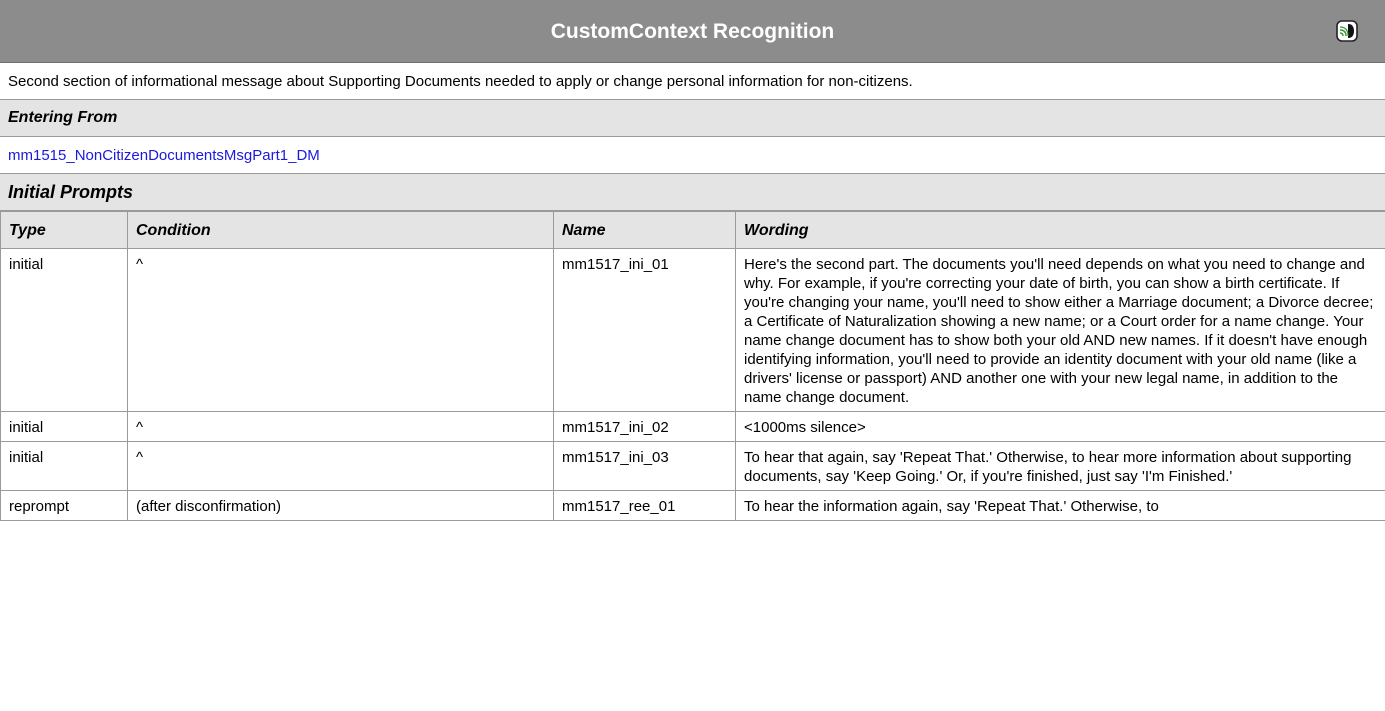  Describe the element at coordinates (692, 155) in the screenshot. I see `entering-from-row: mm1515_NonCitizenDocumentsMsgPart1_DM` at that location.